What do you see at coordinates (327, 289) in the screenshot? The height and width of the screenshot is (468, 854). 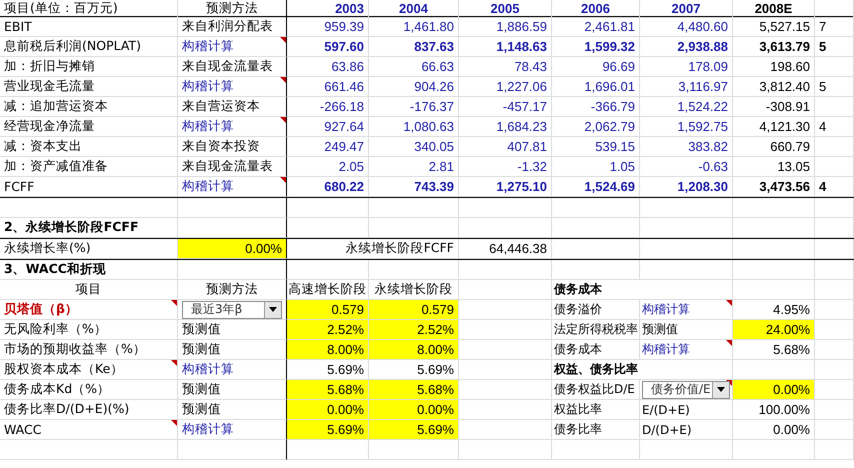 I see `table-cell: 高速增长阶段` at bounding box center [327, 289].